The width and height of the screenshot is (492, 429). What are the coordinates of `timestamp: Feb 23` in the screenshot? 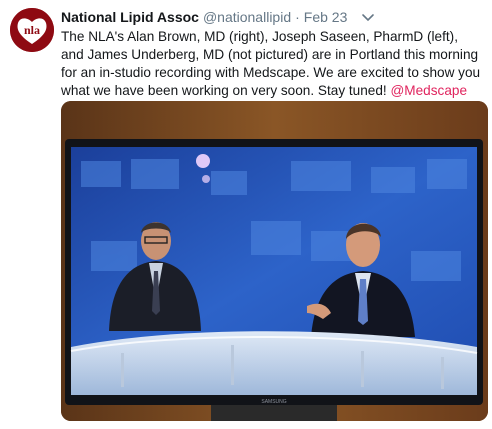 It's located at (326, 17).